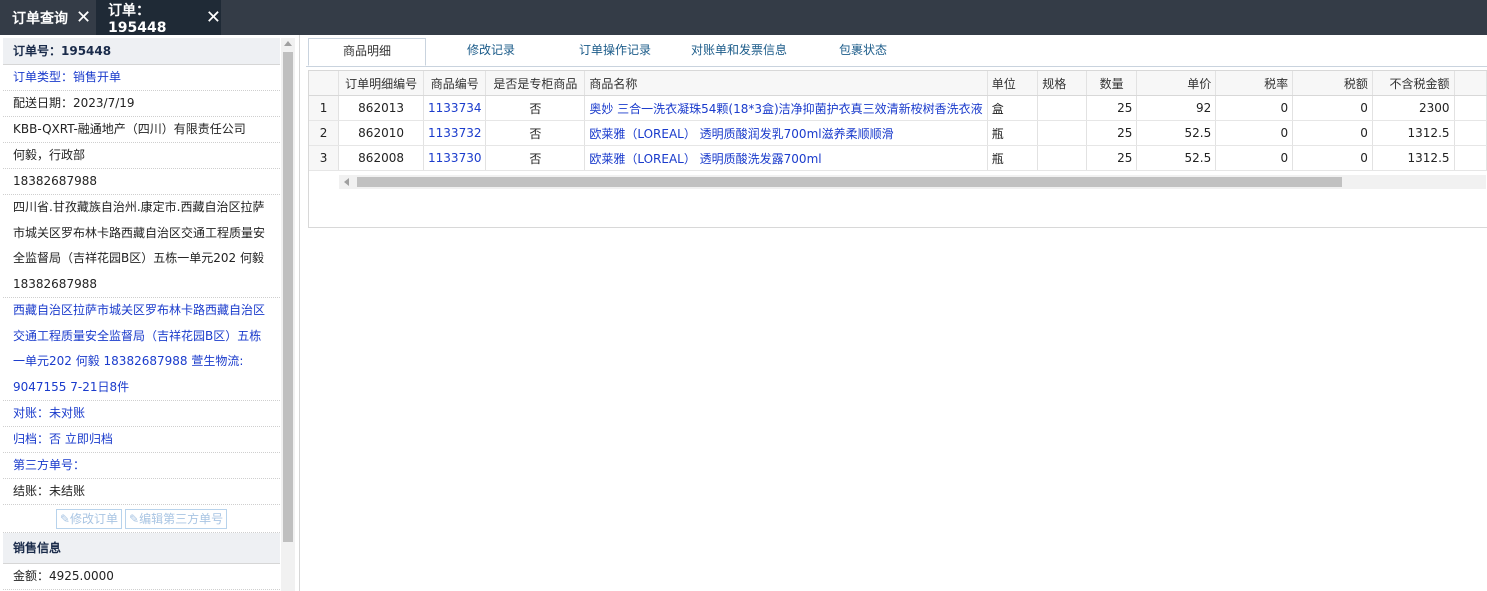 The height and width of the screenshot is (591, 1487). I want to click on sidebar-scrollbar, so click(288, 314).